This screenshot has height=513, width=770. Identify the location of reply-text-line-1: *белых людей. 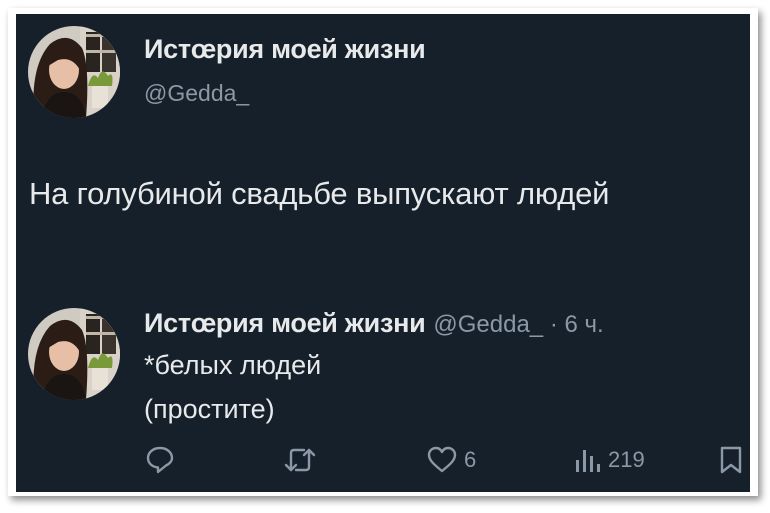
(233, 365).